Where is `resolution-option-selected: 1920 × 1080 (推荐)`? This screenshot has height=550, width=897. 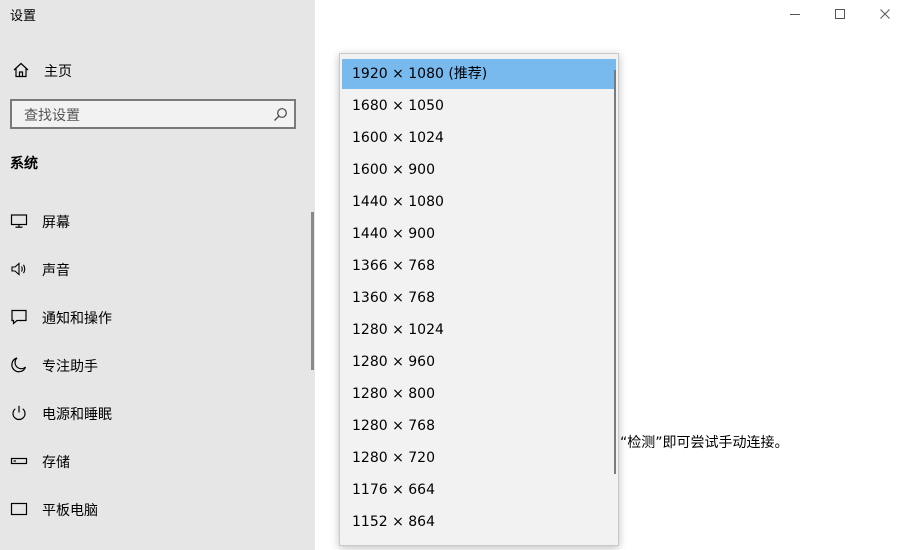
resolution-option-selected: 1920 × 1080 (推荐) is located at coordinates (479, 74).